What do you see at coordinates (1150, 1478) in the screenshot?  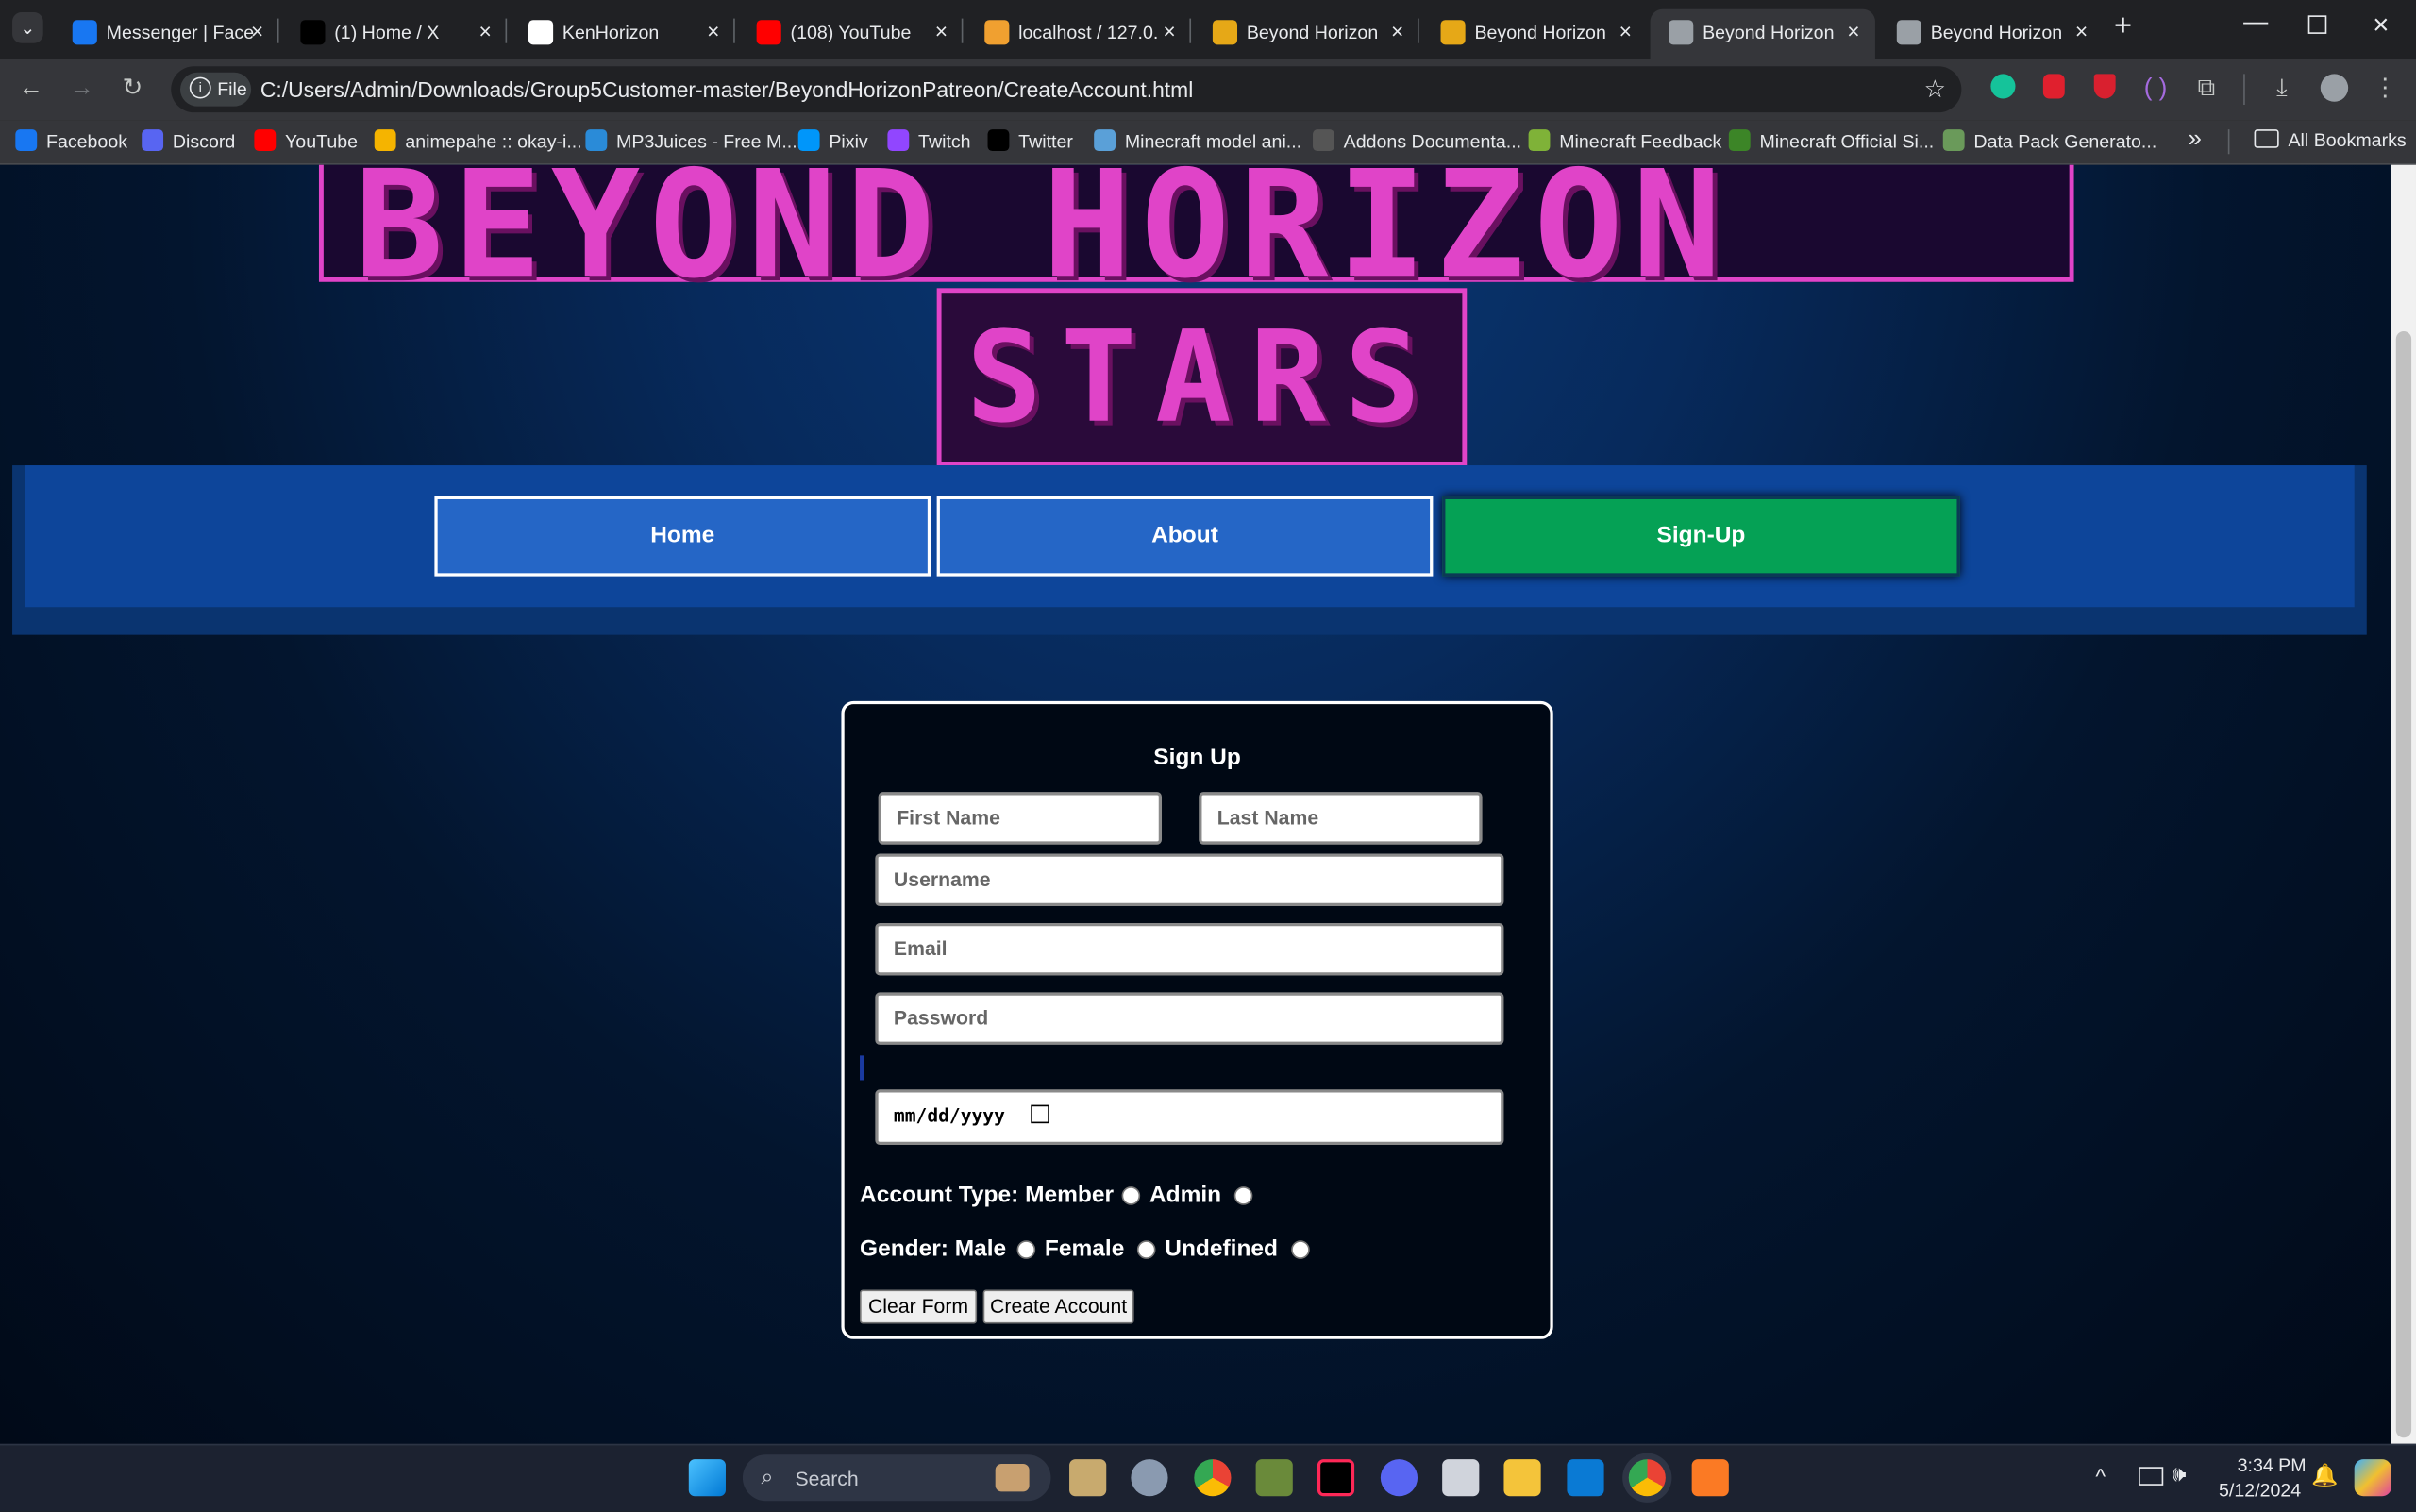 I see `settings-gear-icon` at bounding box center [1150, 1478].